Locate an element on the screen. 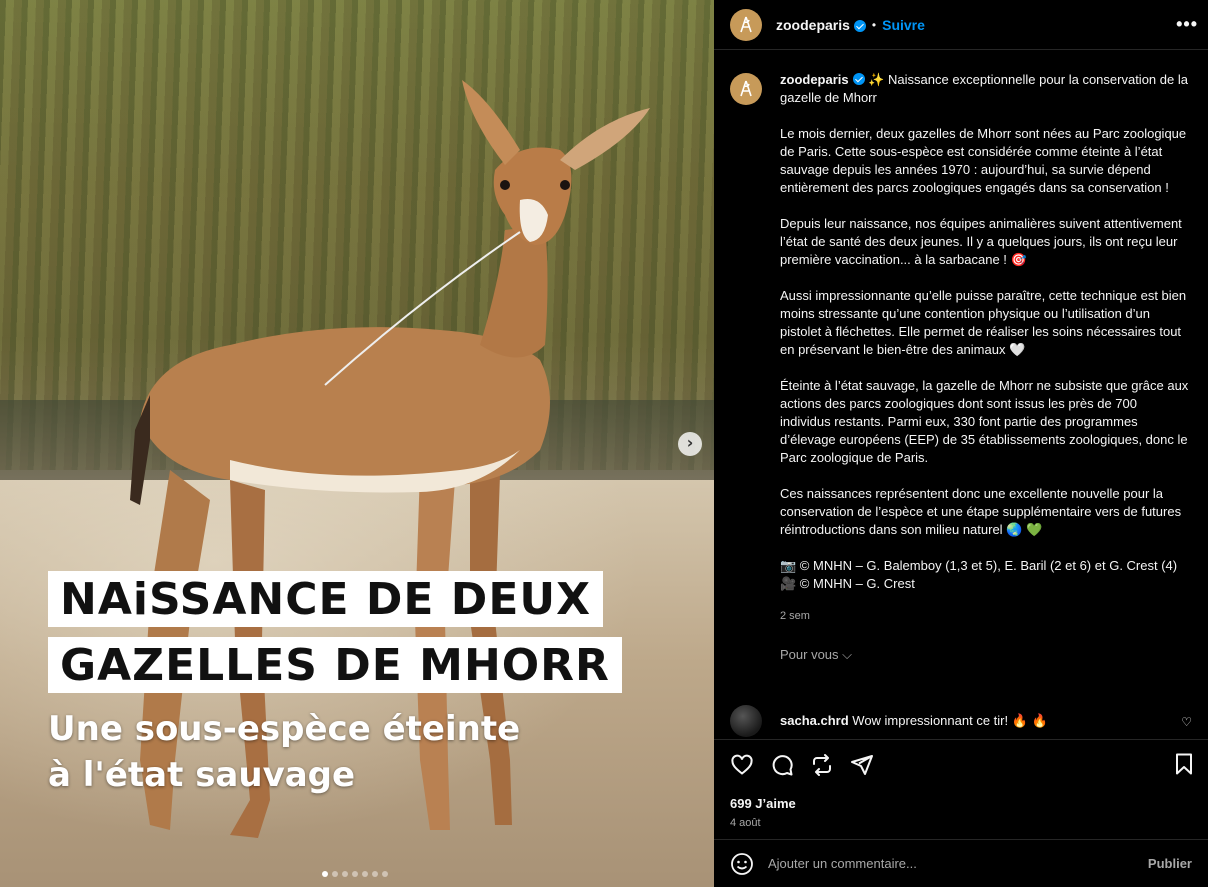 This screenshot has width=1208, height=887. comment-like-icon: ♡ is located at coordinates (1186, 722).